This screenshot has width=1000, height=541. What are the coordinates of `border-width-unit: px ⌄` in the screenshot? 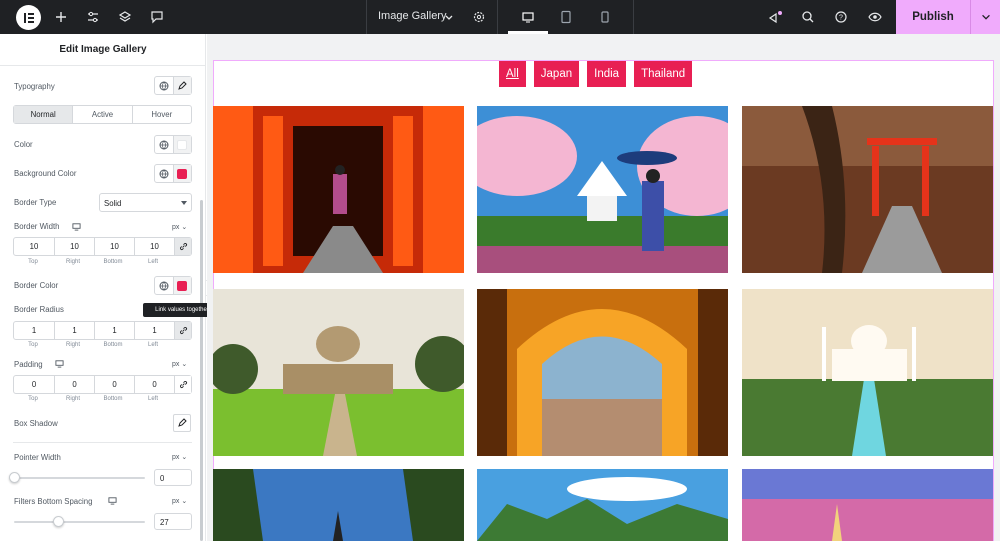 It's located at (179, 227).